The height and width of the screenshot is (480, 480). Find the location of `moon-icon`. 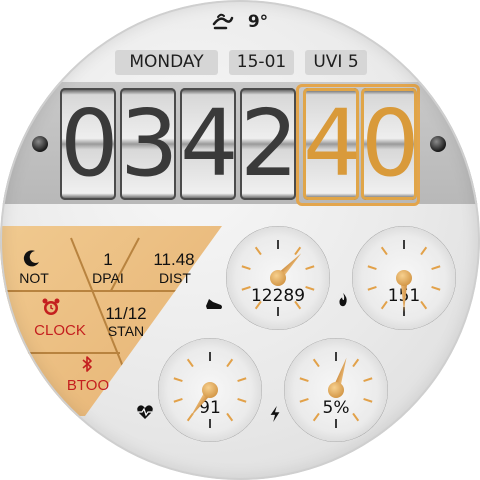

moon-icon is located at coordinates (31, 258).